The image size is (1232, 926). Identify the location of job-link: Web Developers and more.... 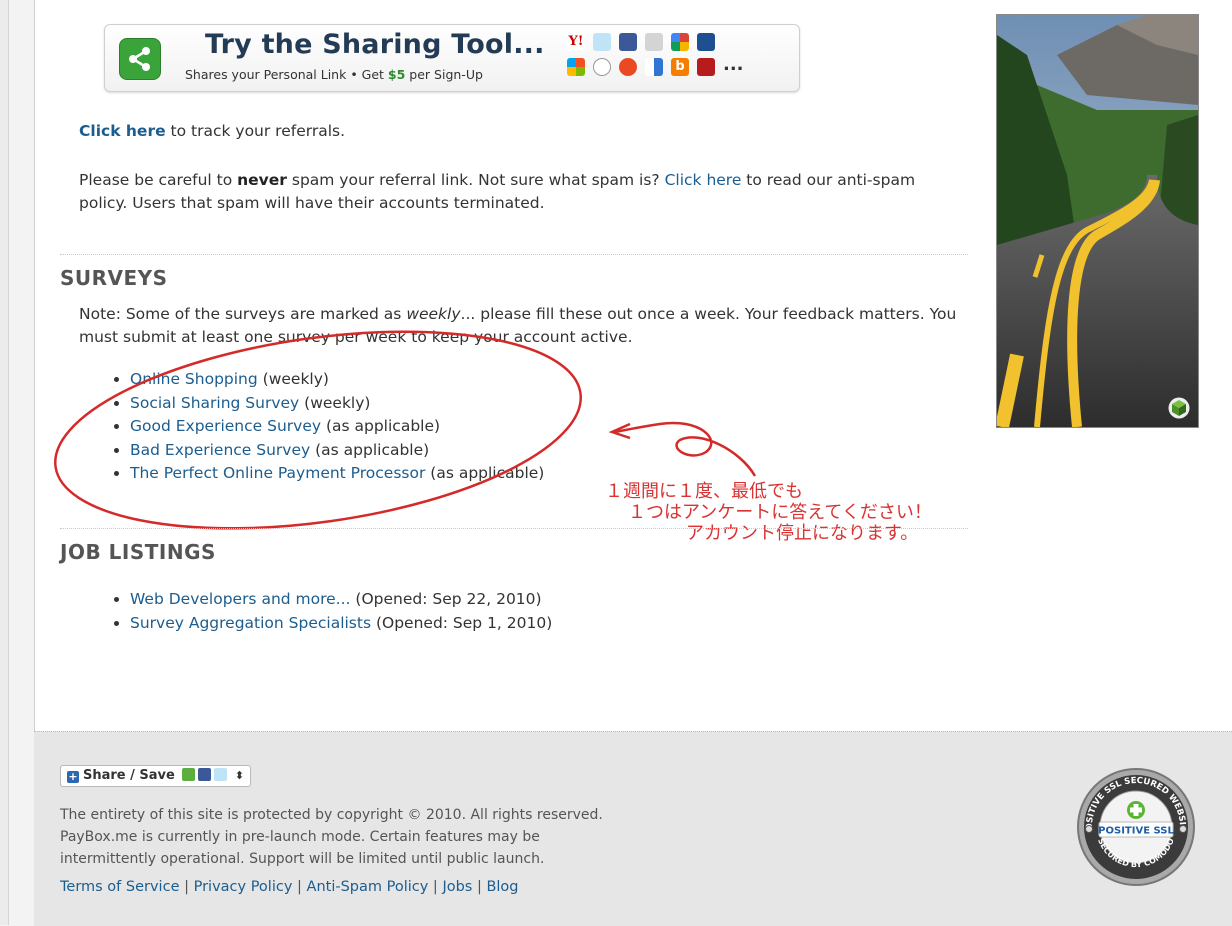
(240, 599).